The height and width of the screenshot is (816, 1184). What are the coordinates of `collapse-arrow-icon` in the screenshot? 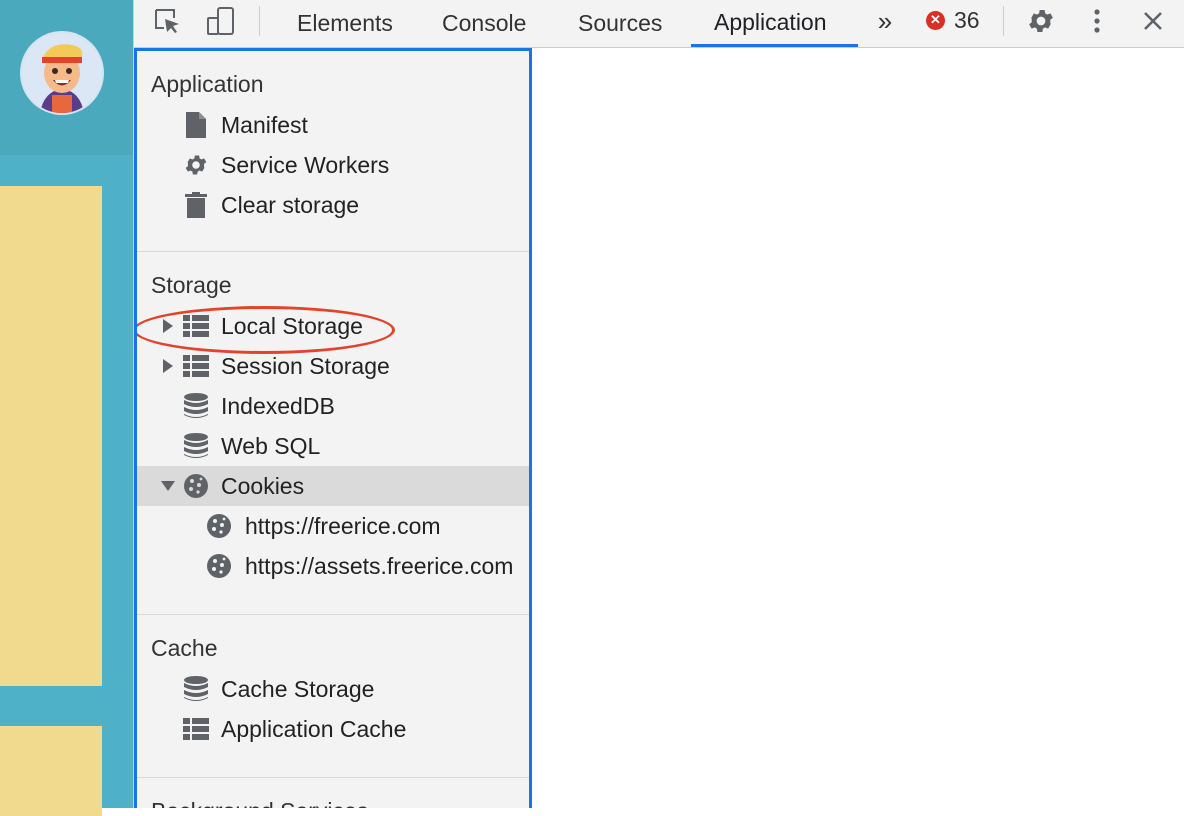 It's located at (168, 486).